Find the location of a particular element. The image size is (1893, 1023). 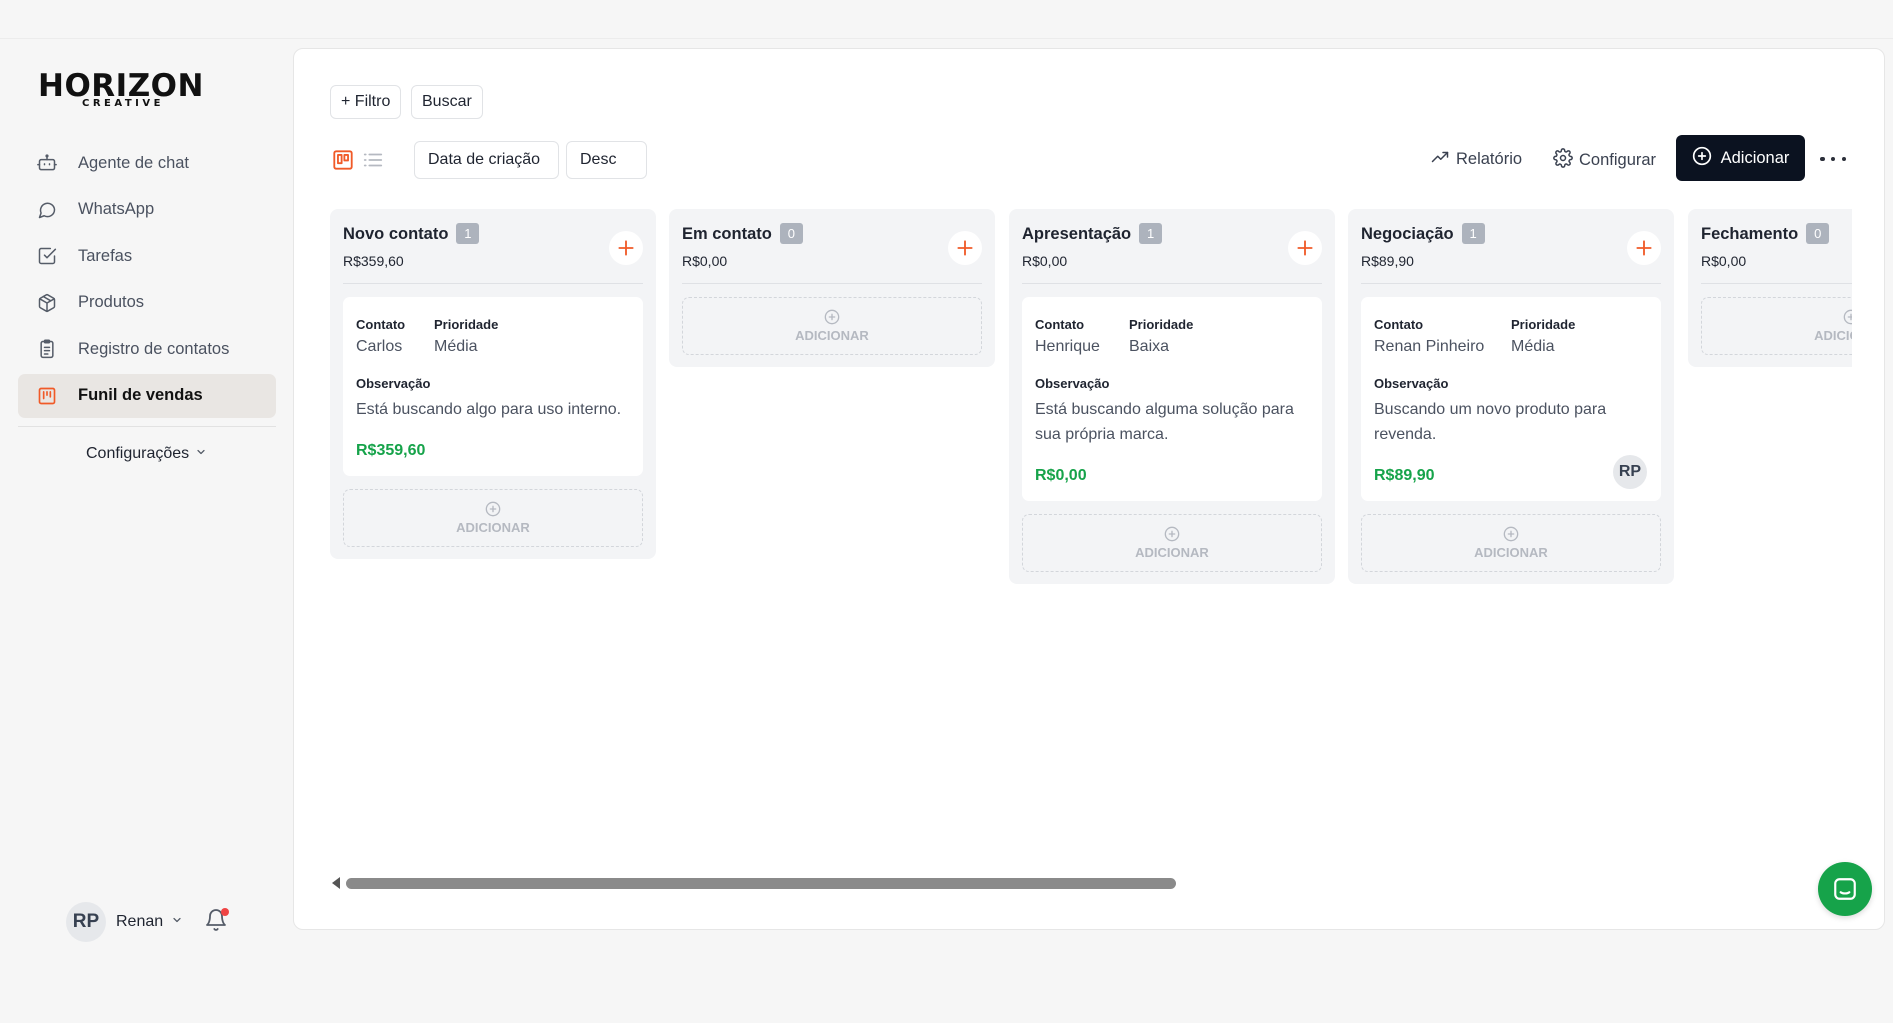

column-fechamento: Fechamento0 R$0,00 ADICIONAR is located at coordinates (1770, 288).